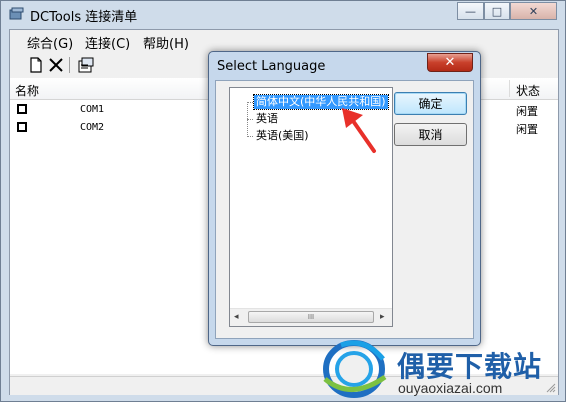  What do you see at coordinates (267, 119) in the screenshot?
I see `language-item-en: 英语` at bounding box center [267, 119].